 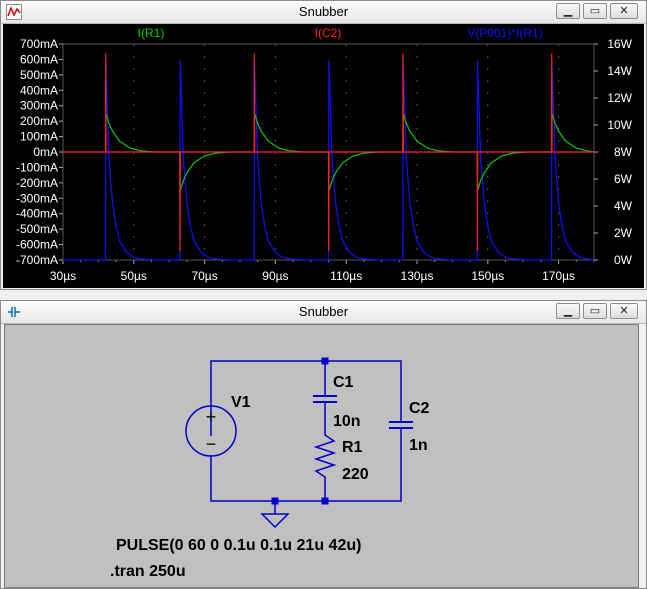 I want to click on plot-window-title: Snubber, so click(x=323, y=11).